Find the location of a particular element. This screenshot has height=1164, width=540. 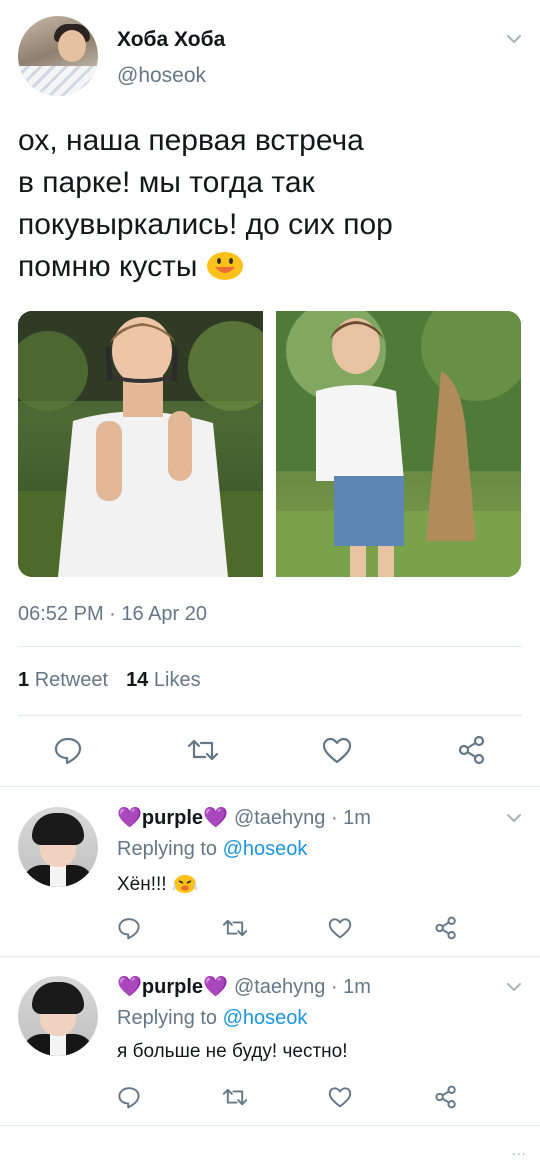

reply-text-content: я больше не буду! честно! is located at coordinates (232, 1051).